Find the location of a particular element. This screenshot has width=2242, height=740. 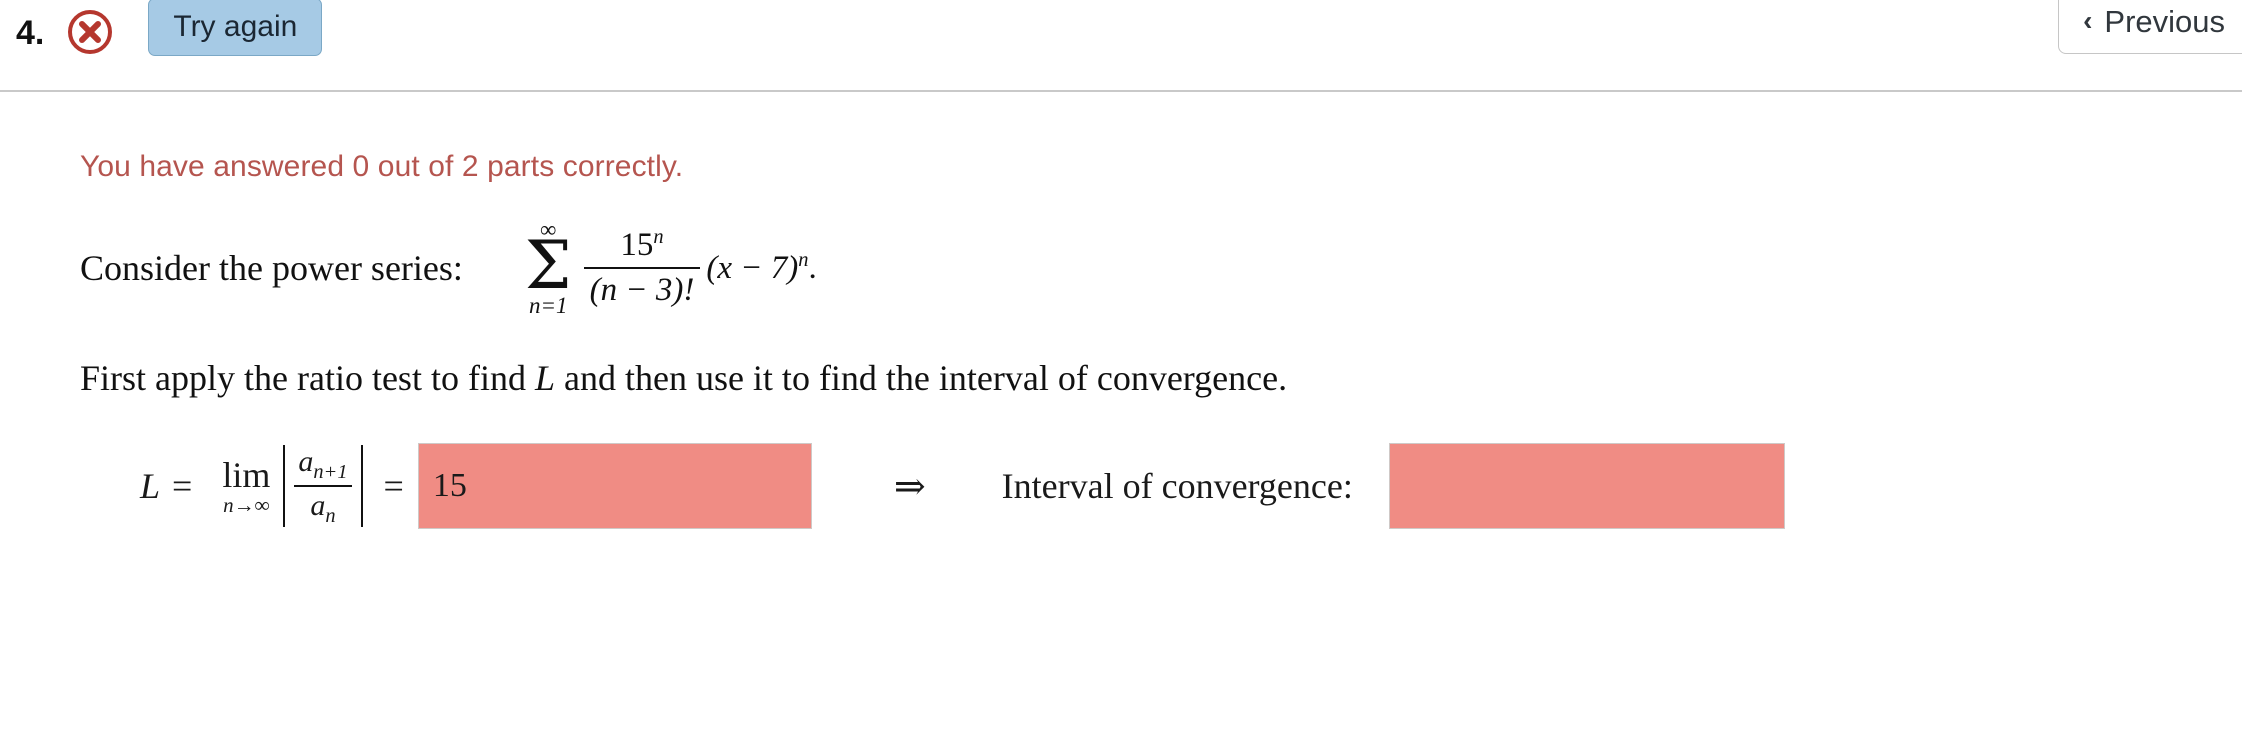

instruction-text-part1: First apply the ratio test to find is located at coordinates (307, 378).